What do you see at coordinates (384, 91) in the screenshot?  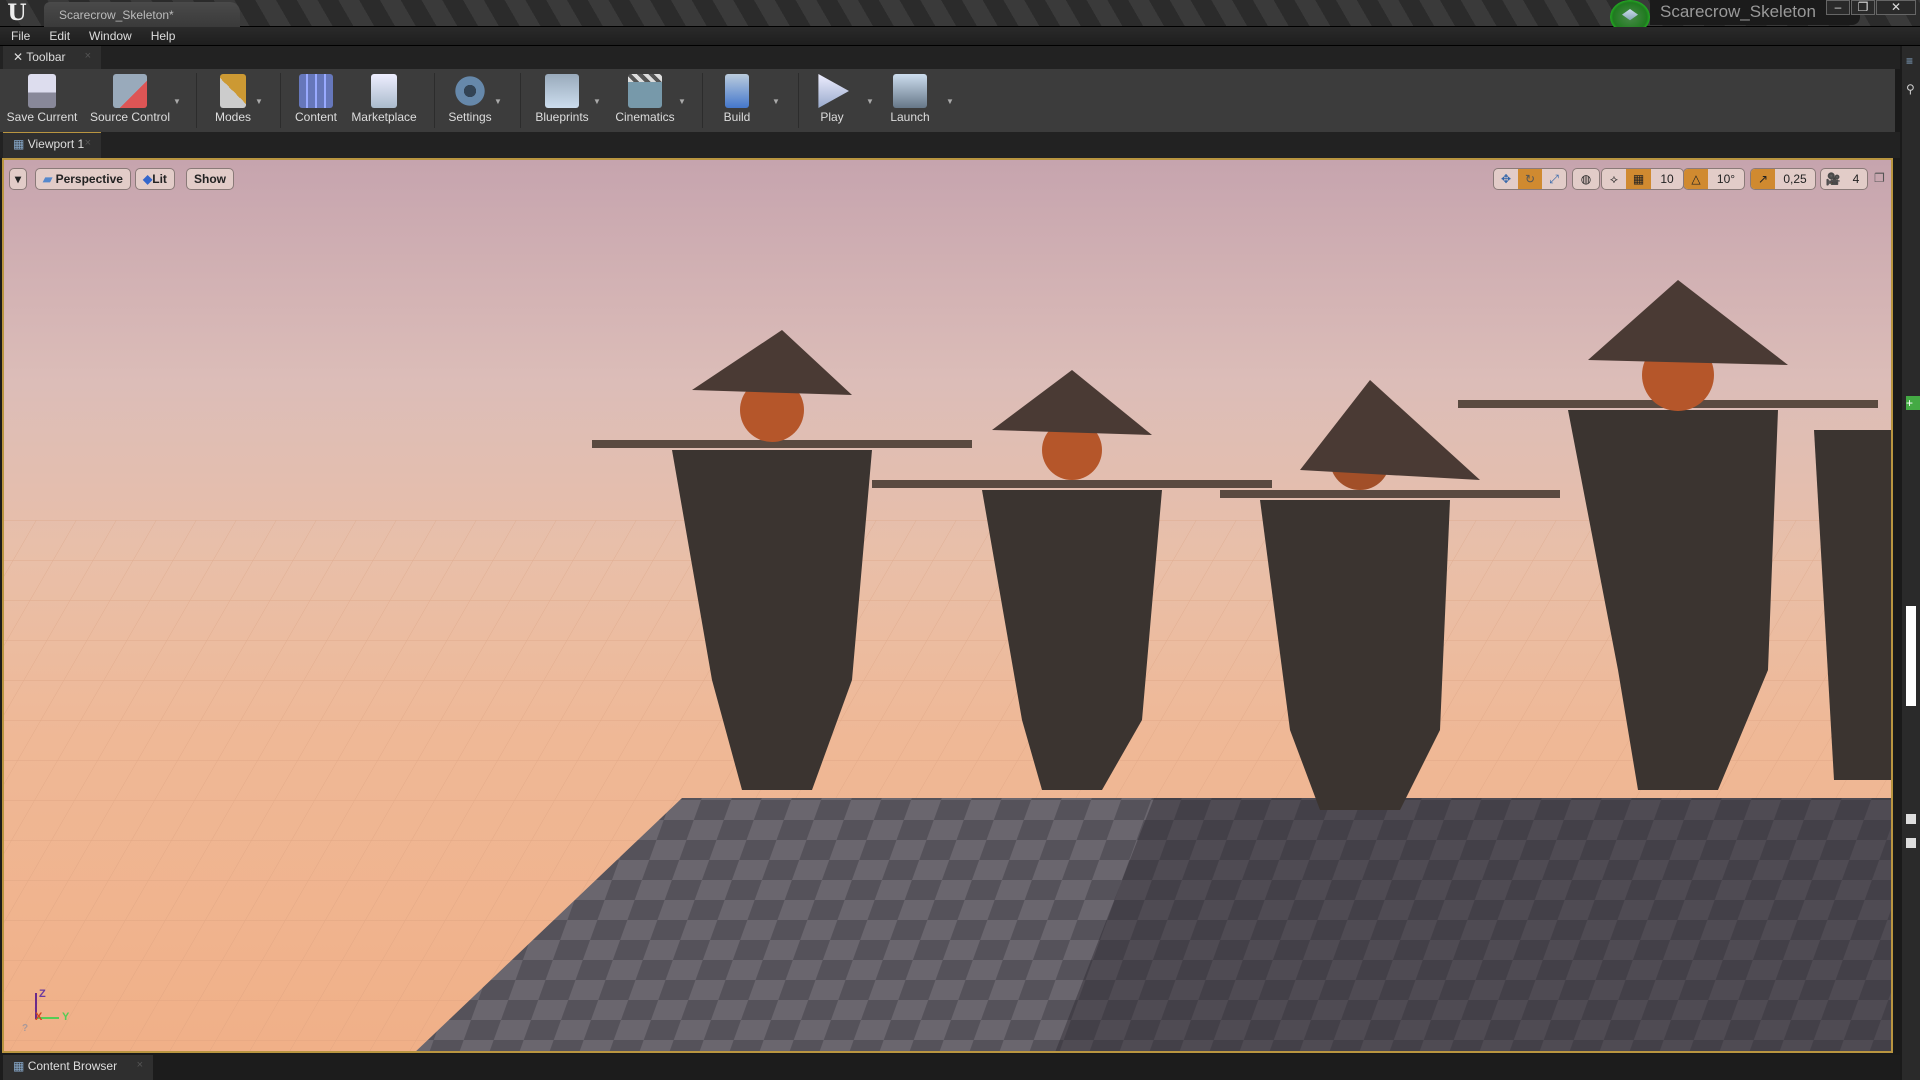 I see `marketplace-icon` at bounding box center [384, 91].